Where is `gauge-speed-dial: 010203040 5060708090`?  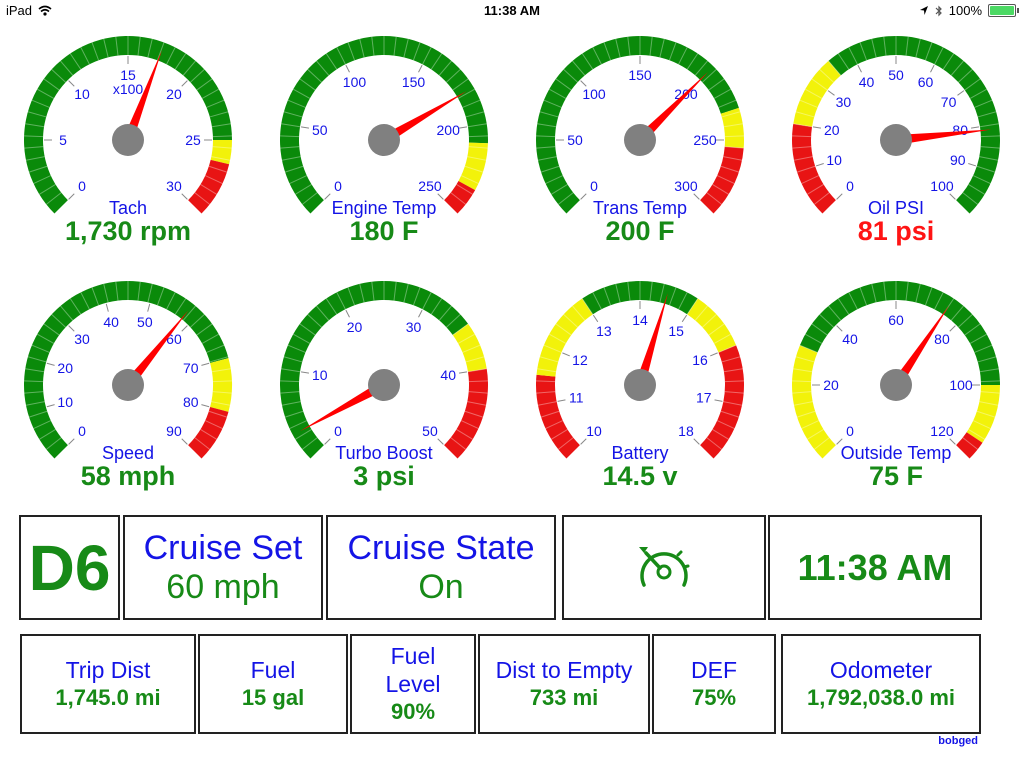
gauge-speed-dial: 010203040 5060708090 is located at coordinates (127, 370).